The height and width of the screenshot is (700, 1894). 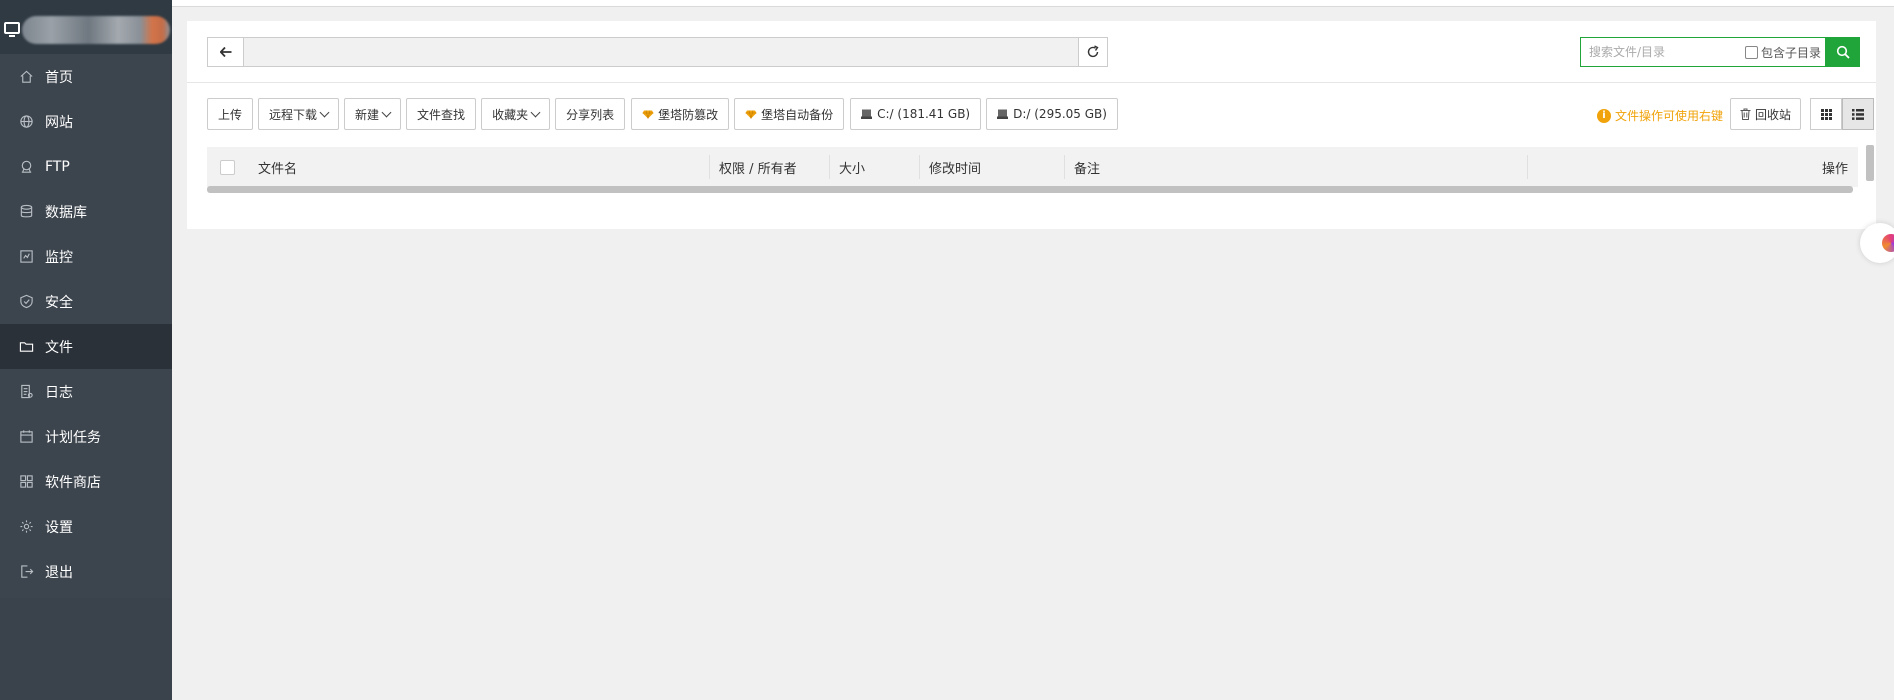 I want to click on refresh-button, so click(x=1093, y=52).